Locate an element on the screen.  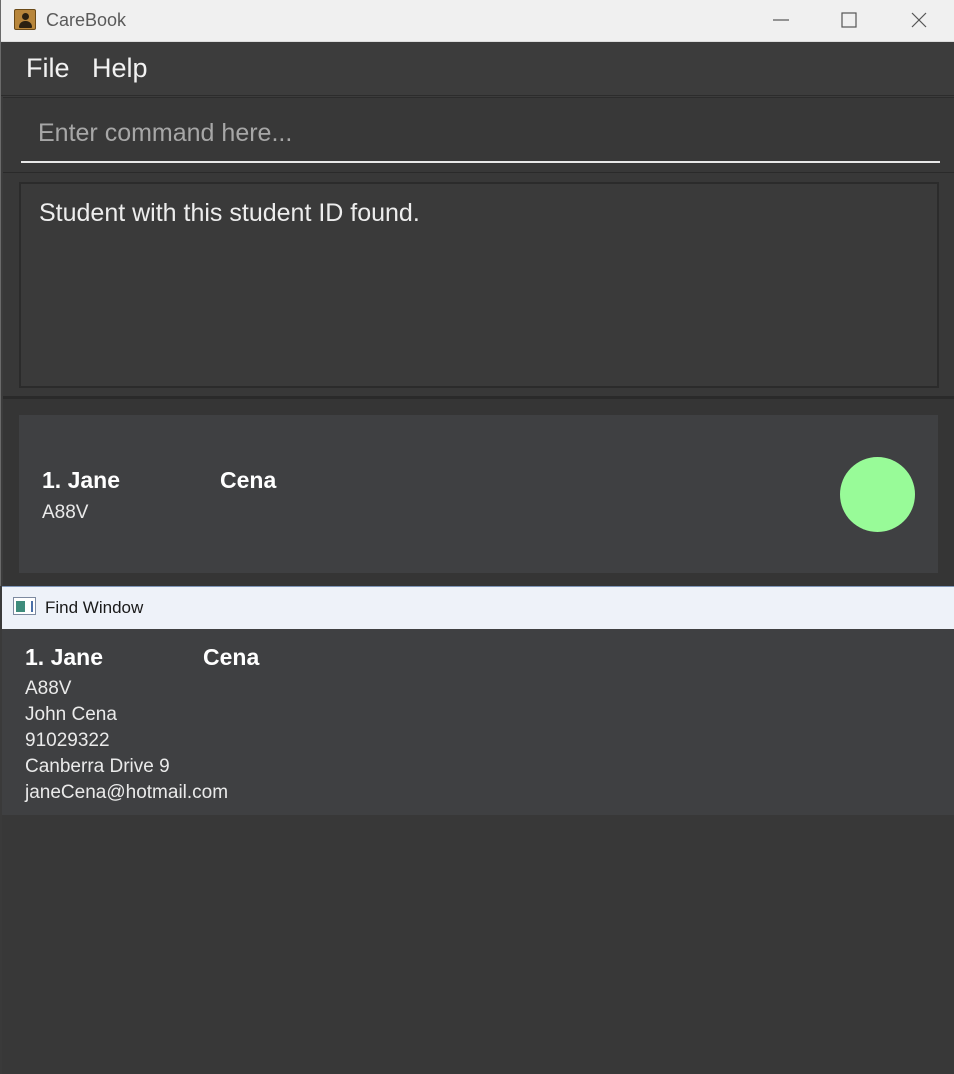
person-card: 1. Jane Cena A88V is located at coordinates (478, 494).